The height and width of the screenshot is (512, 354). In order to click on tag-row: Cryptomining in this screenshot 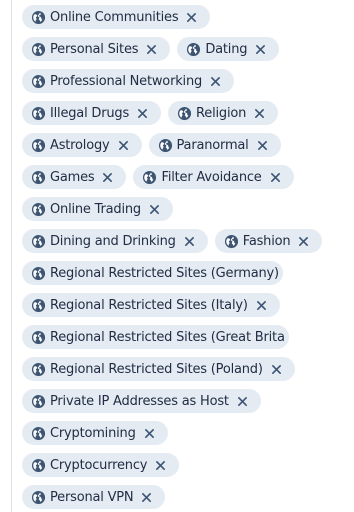, I will do `click(187, 433)`.